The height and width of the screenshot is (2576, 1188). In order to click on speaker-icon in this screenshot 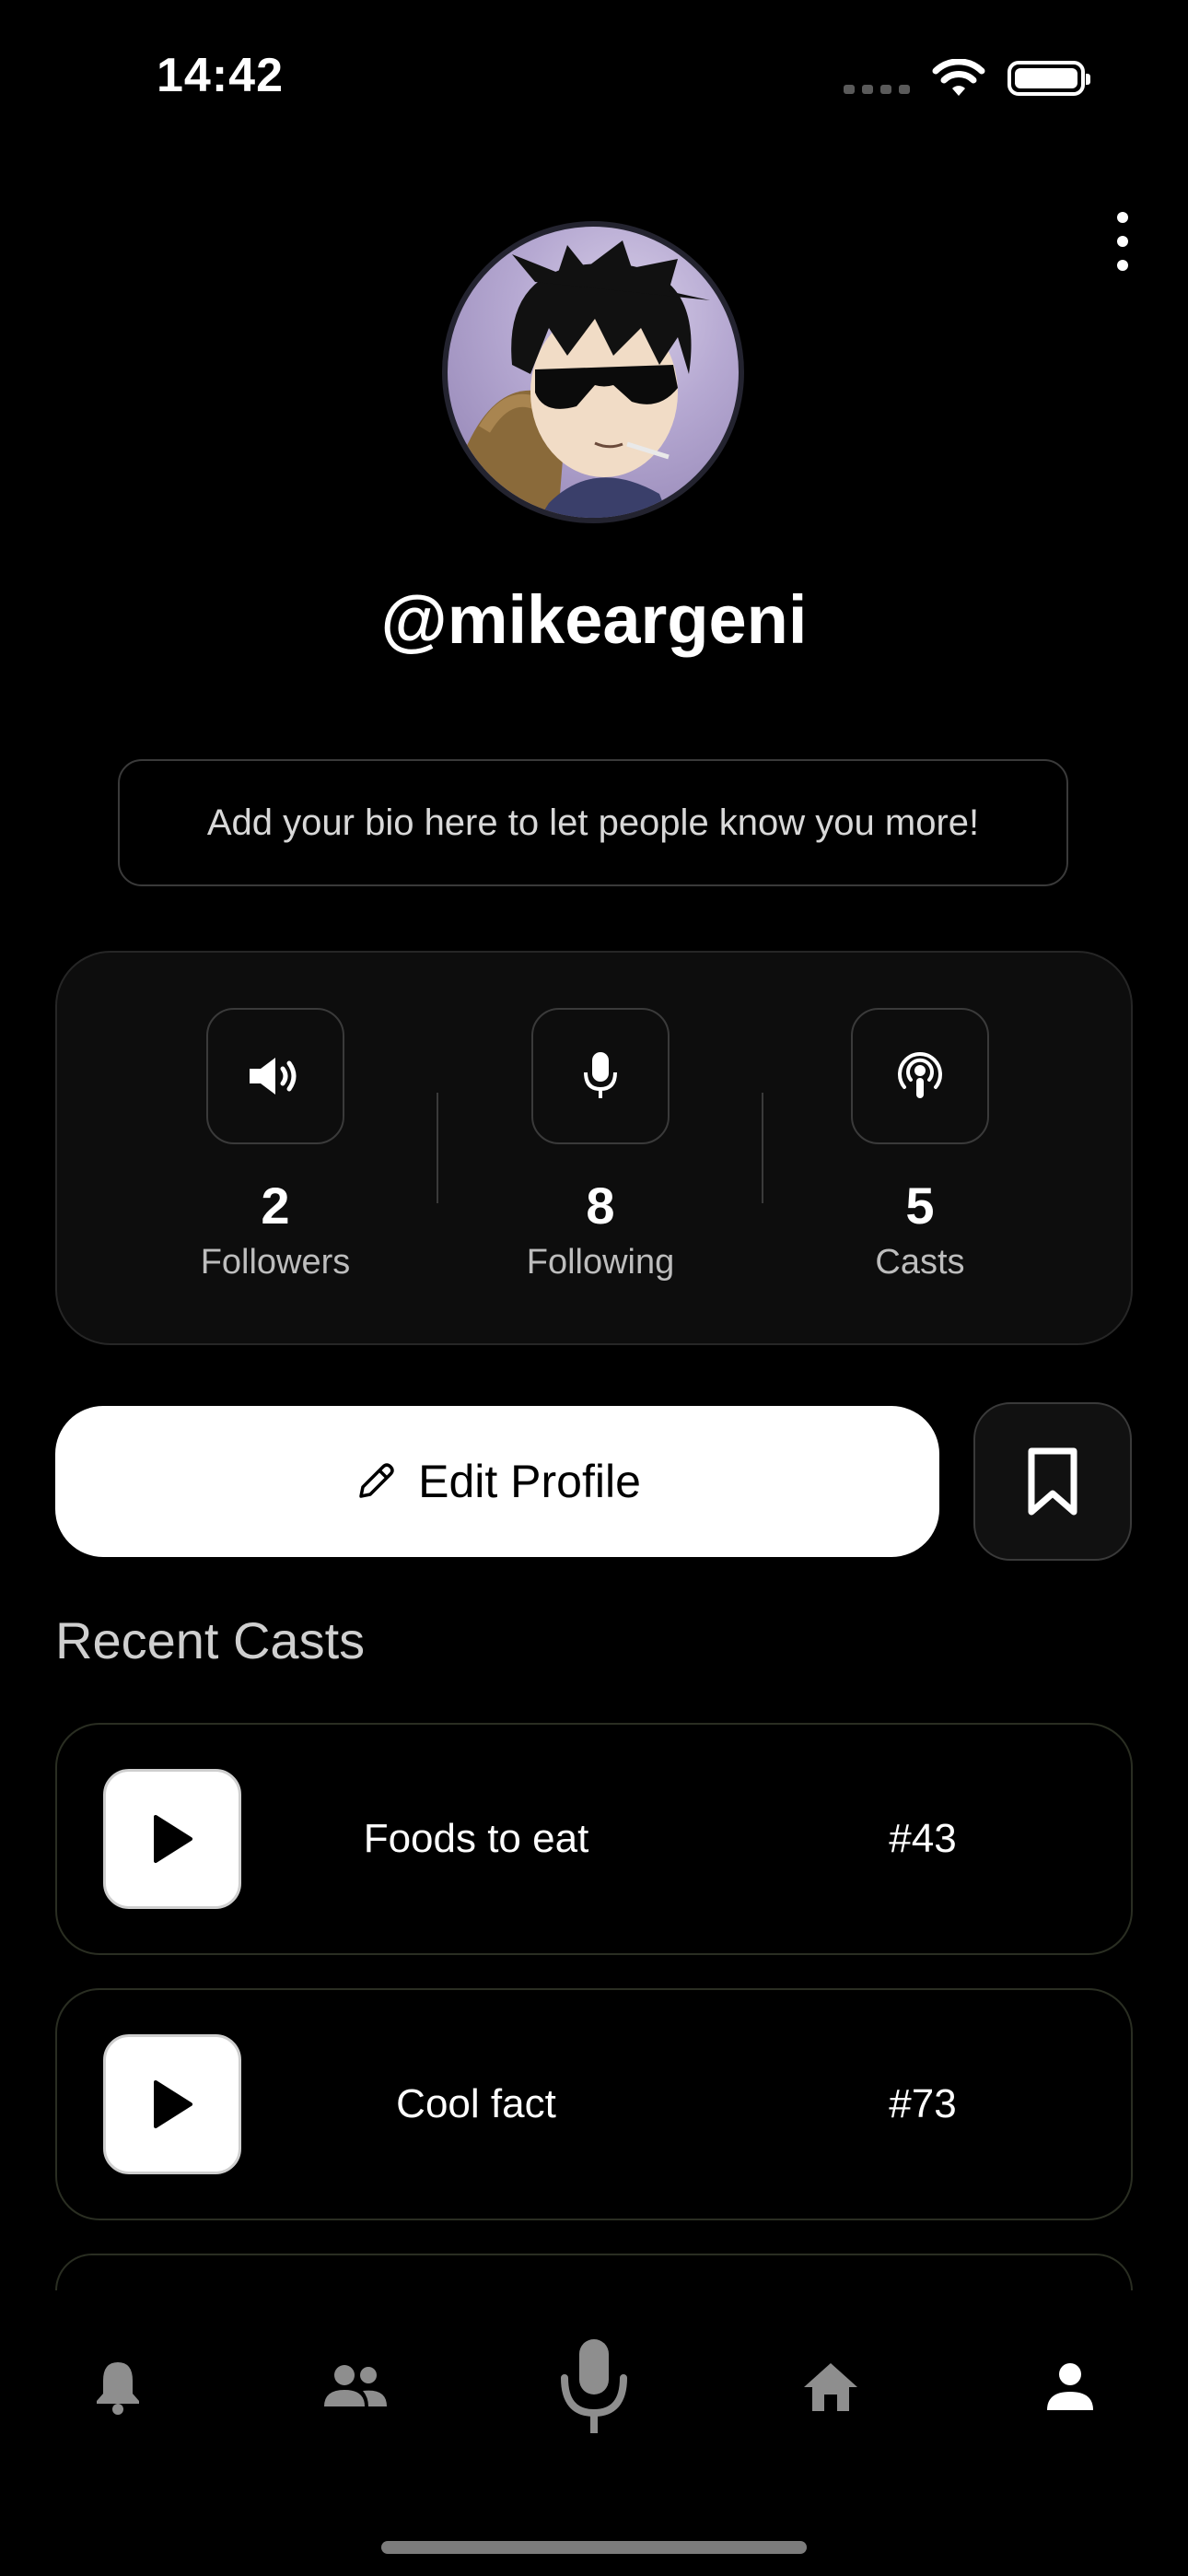, I will do `click(275, 1076)`.